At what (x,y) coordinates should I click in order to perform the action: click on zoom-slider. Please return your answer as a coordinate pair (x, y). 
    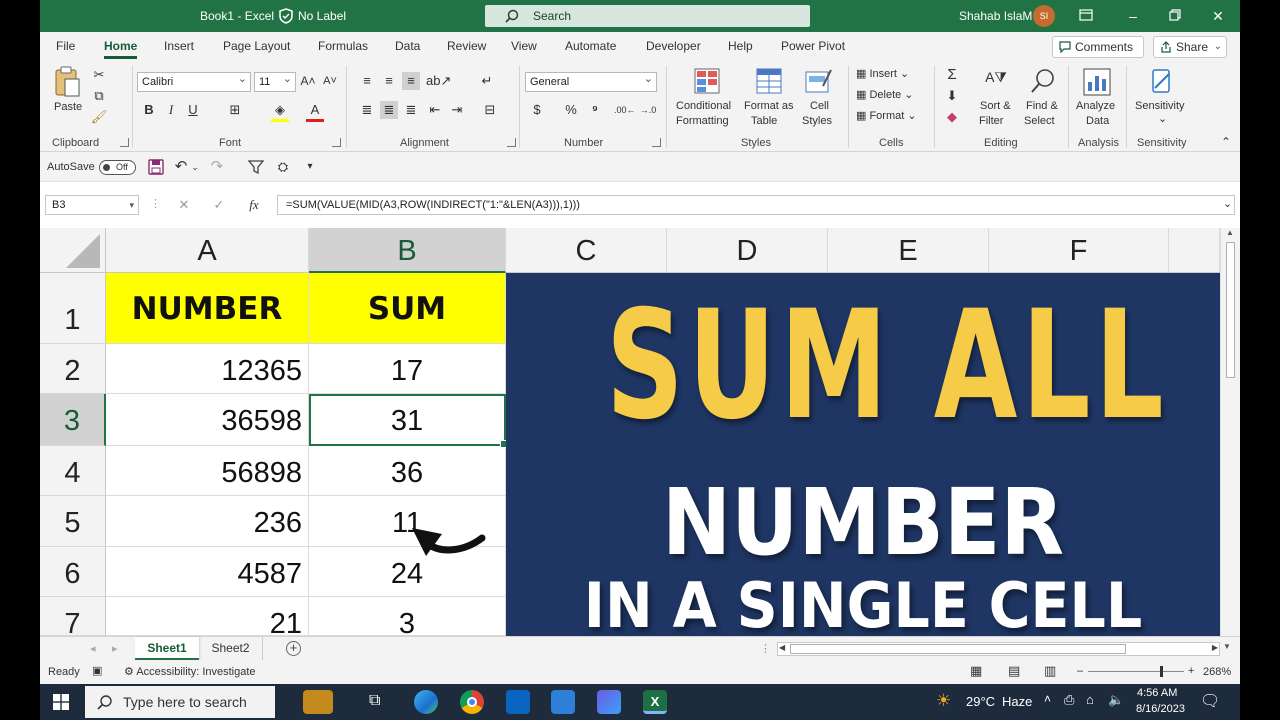
    Looking at the image, I should click on (1136, 671).